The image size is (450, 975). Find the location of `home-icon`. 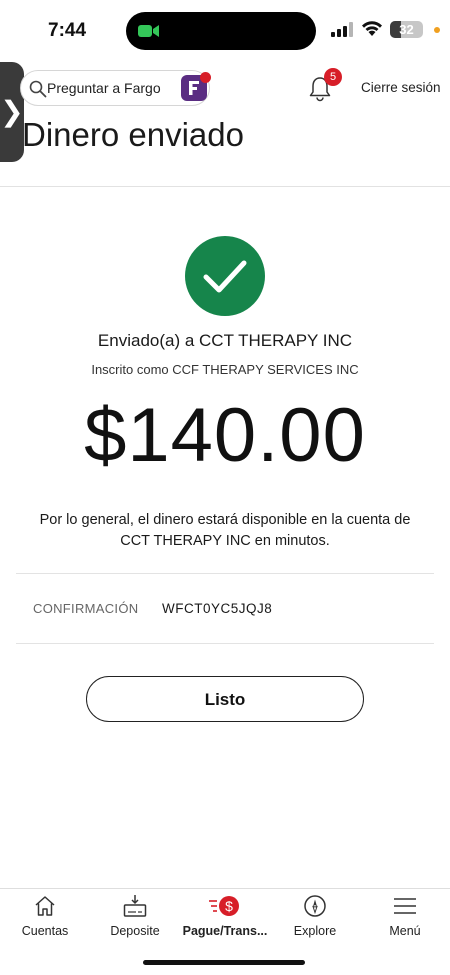

home-icon is located at coordinates (45, 906).